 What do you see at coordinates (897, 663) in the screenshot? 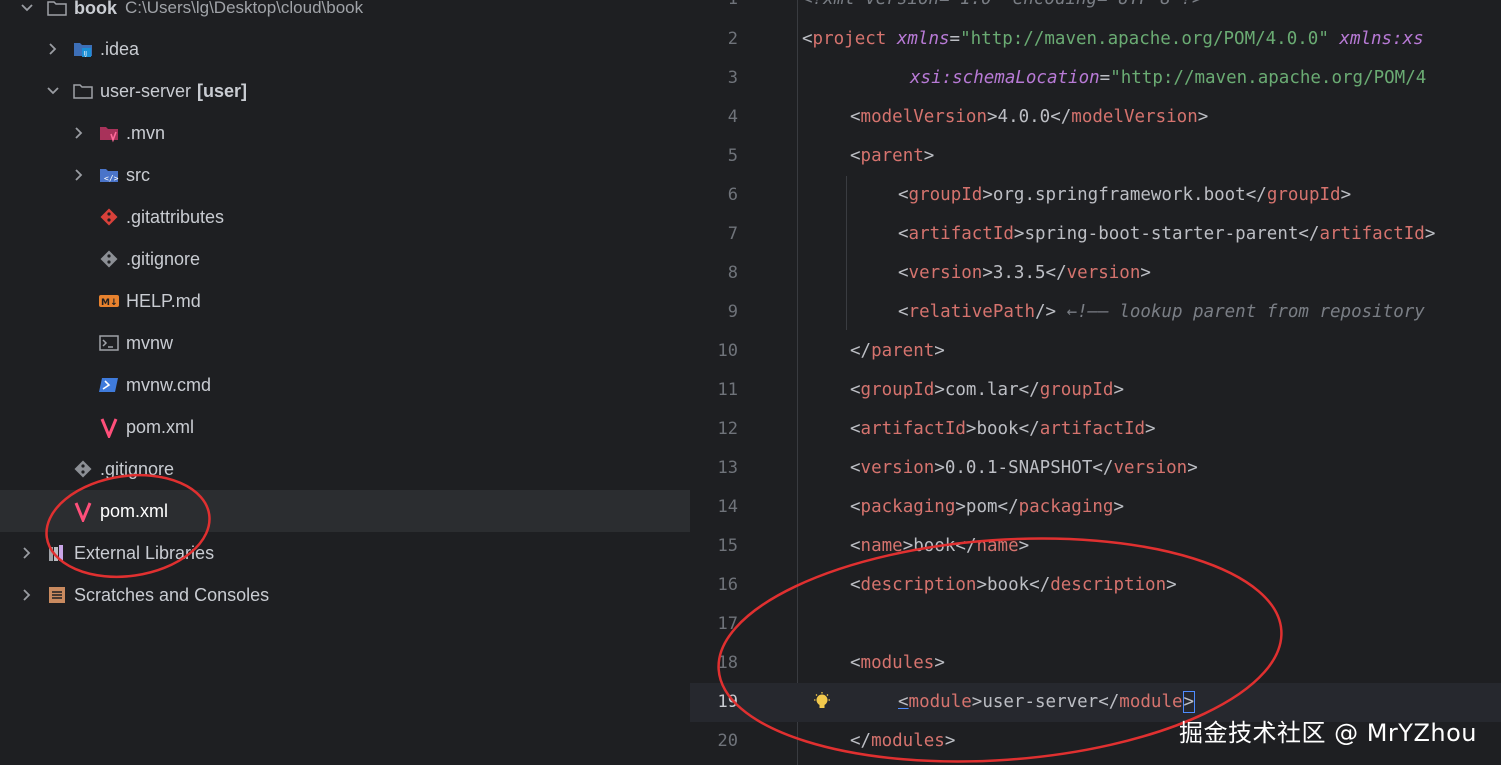
I see `code-text: <modules>` at bounding box center [897, 663].